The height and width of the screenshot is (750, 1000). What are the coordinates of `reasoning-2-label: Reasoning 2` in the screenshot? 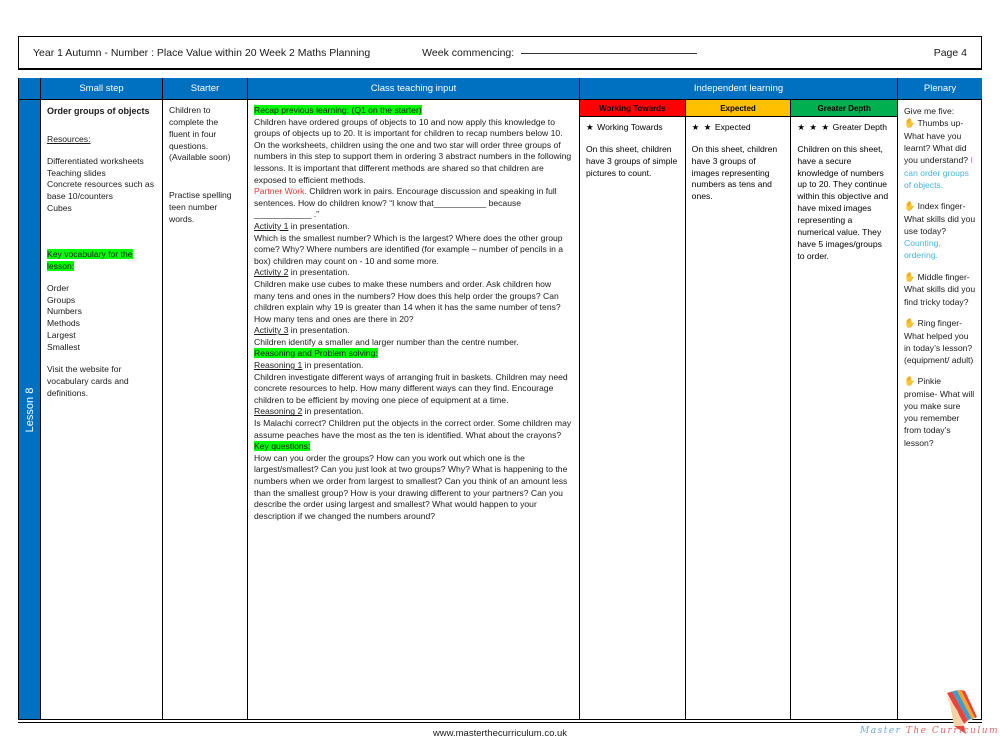 It's located at (278, 411).